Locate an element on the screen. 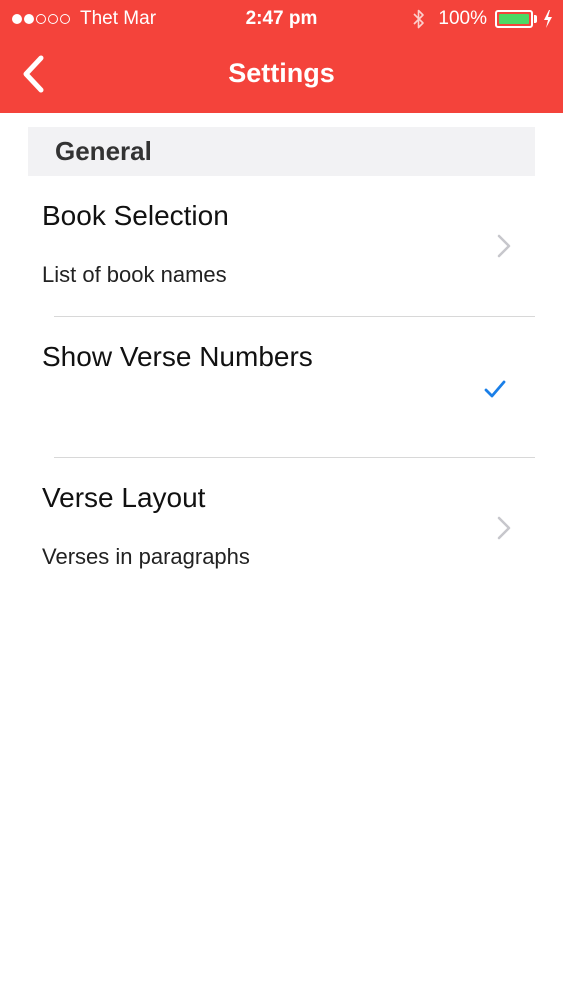 The image size is (563, 1000). nav-bar: Settings is located at coordinates (281, 75).